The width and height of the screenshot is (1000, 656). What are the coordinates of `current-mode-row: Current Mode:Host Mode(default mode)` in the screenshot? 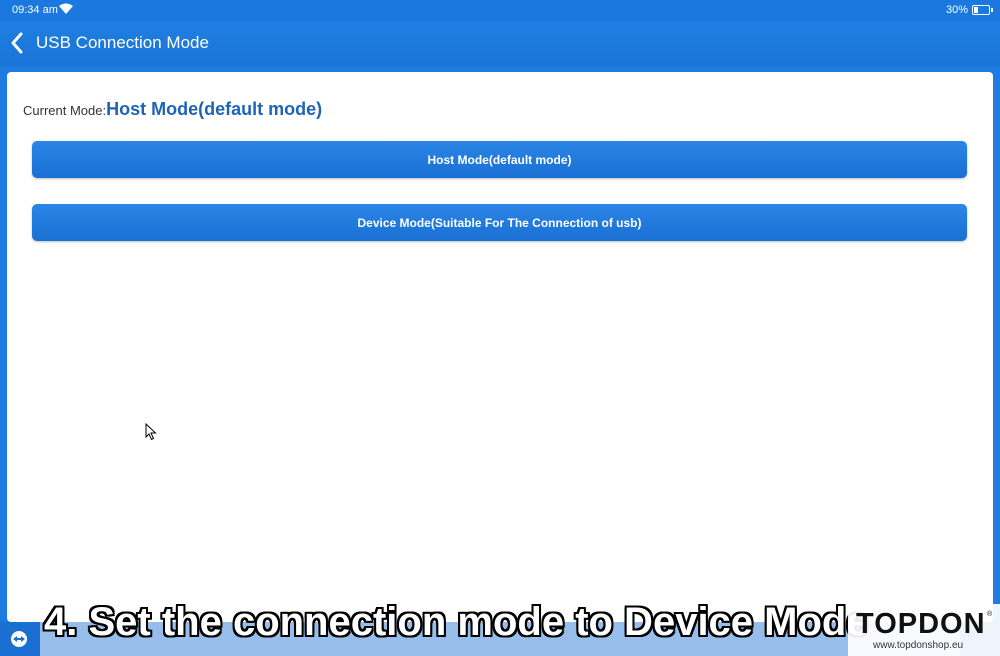 It's located at (172, 109).